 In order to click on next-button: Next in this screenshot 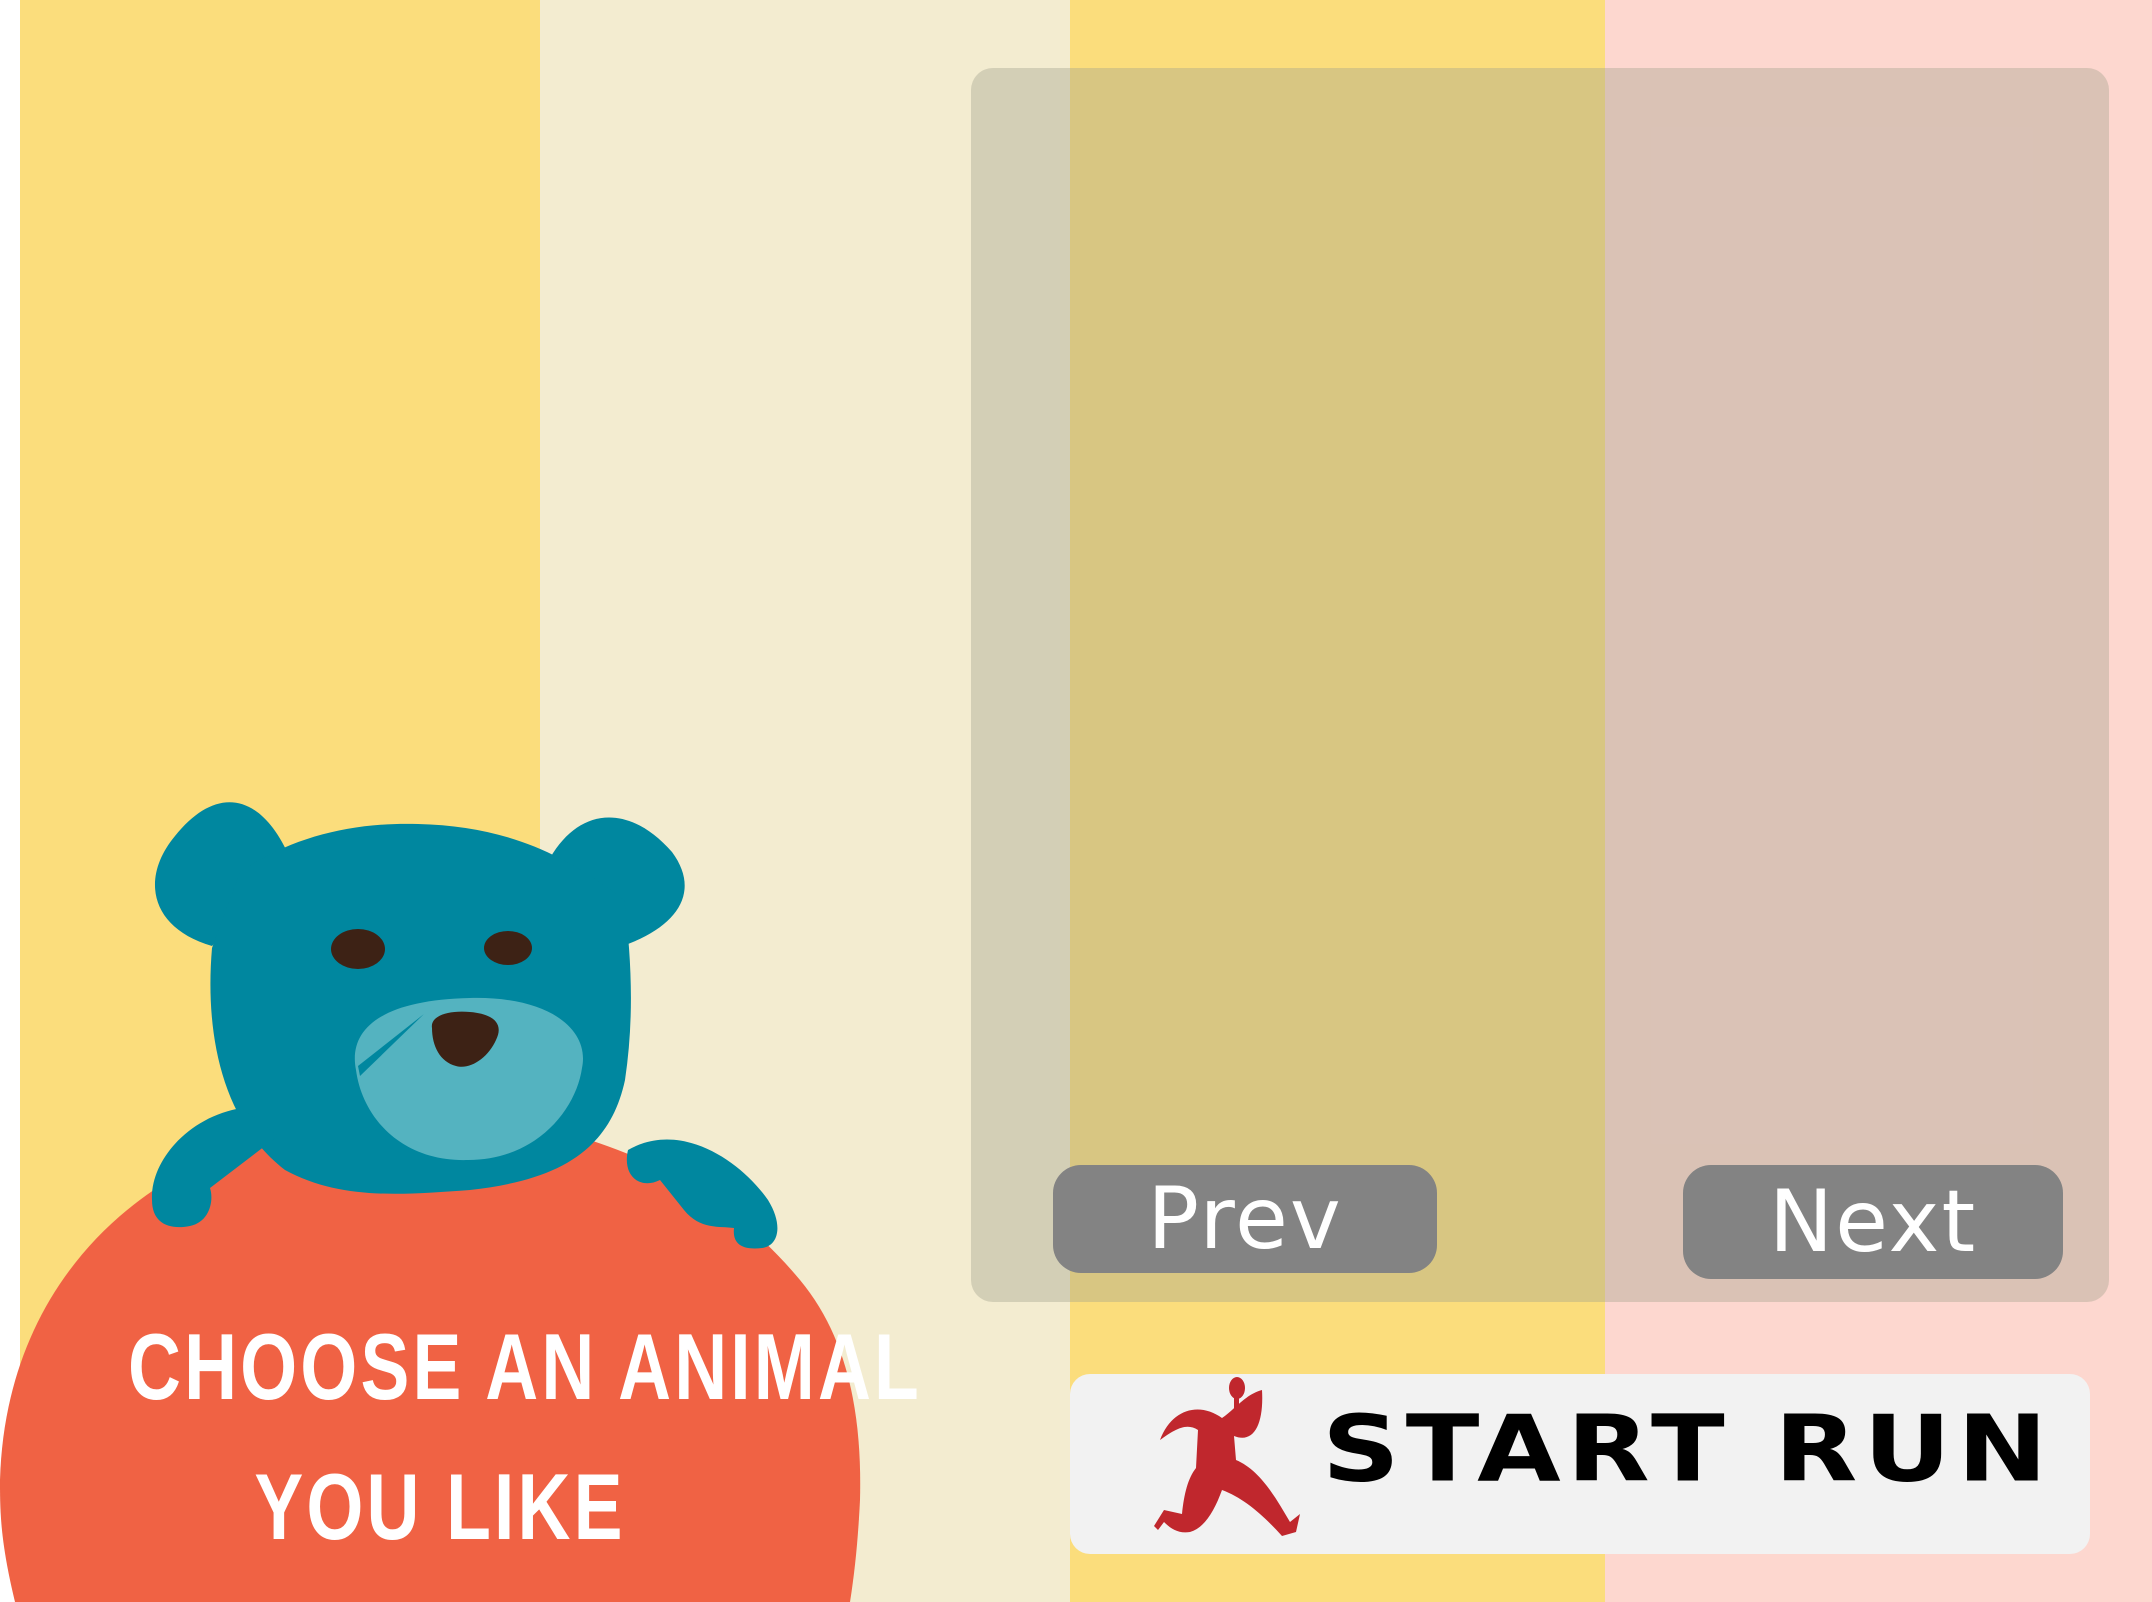, I will do `click(1873, 1222)`.